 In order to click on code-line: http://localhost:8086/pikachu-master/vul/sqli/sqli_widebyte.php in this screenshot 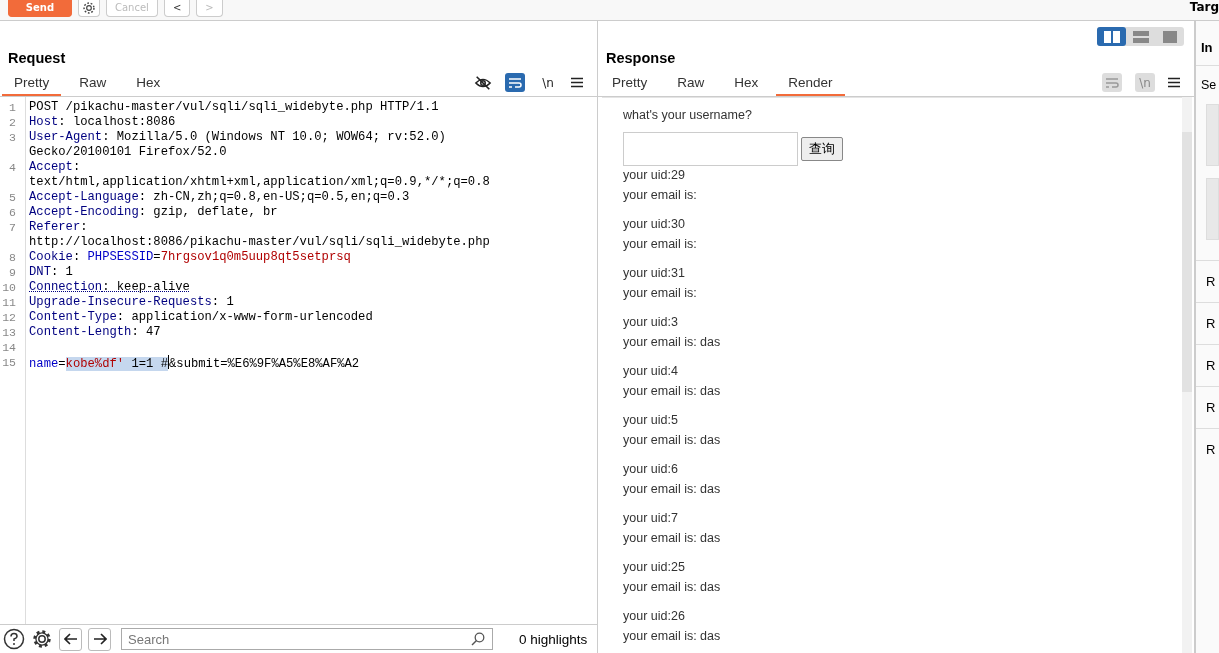, I will do `click(259, 242)`.